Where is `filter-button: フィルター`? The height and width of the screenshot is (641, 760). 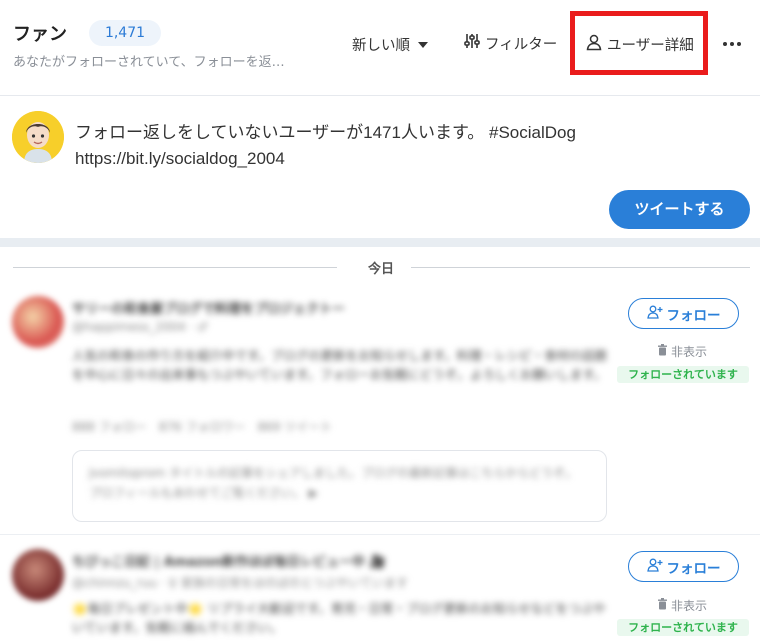
filter-button: フィルター is located at coordinates (510, 43).